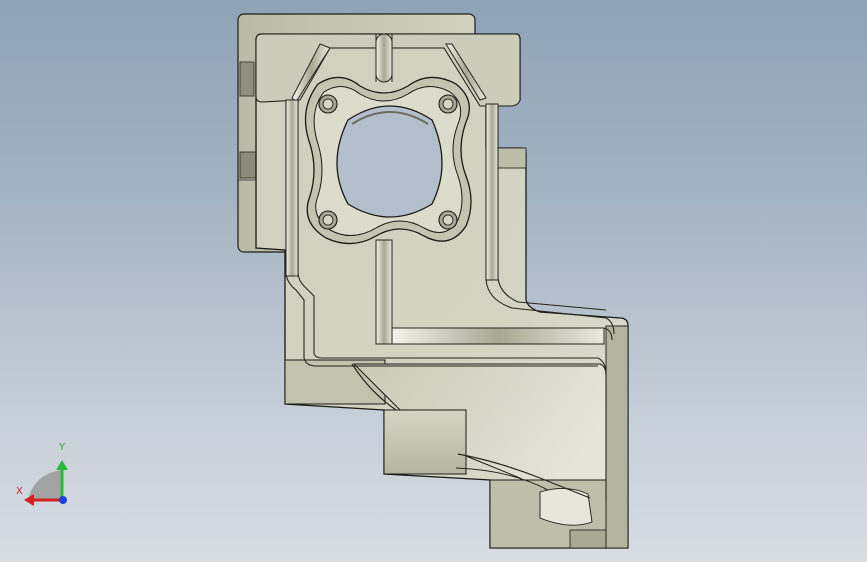  What do you see at coordinates (62, 465) in the screenshot?
I see `y-arrowhead` at bounding box center [62, 465].